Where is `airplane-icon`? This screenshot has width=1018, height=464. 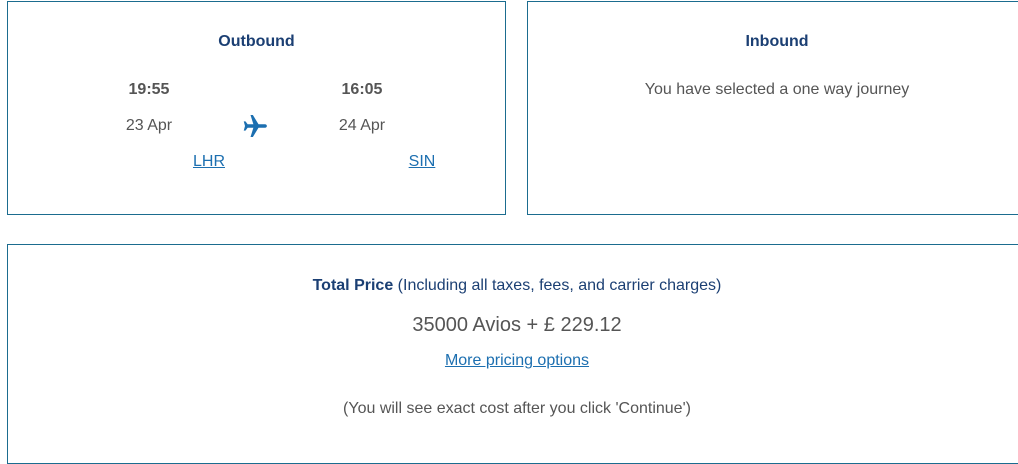
airplane-icon is located at coordinates (255, 126).